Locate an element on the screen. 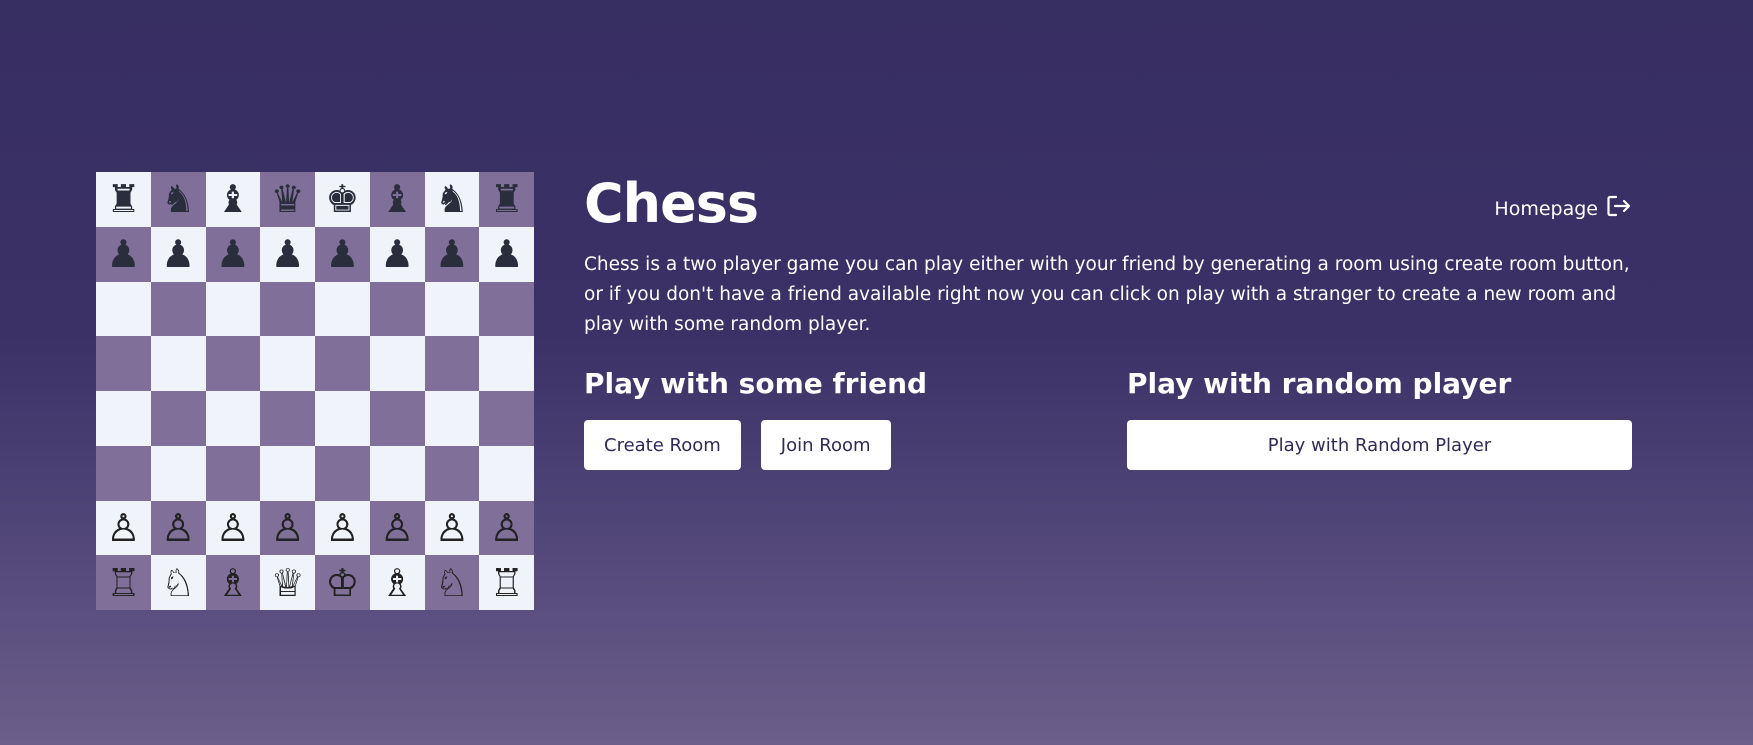 This screenshot has height=745, width=1753. chess-piece-a1: ♖ is located at coordinates (123, 583).